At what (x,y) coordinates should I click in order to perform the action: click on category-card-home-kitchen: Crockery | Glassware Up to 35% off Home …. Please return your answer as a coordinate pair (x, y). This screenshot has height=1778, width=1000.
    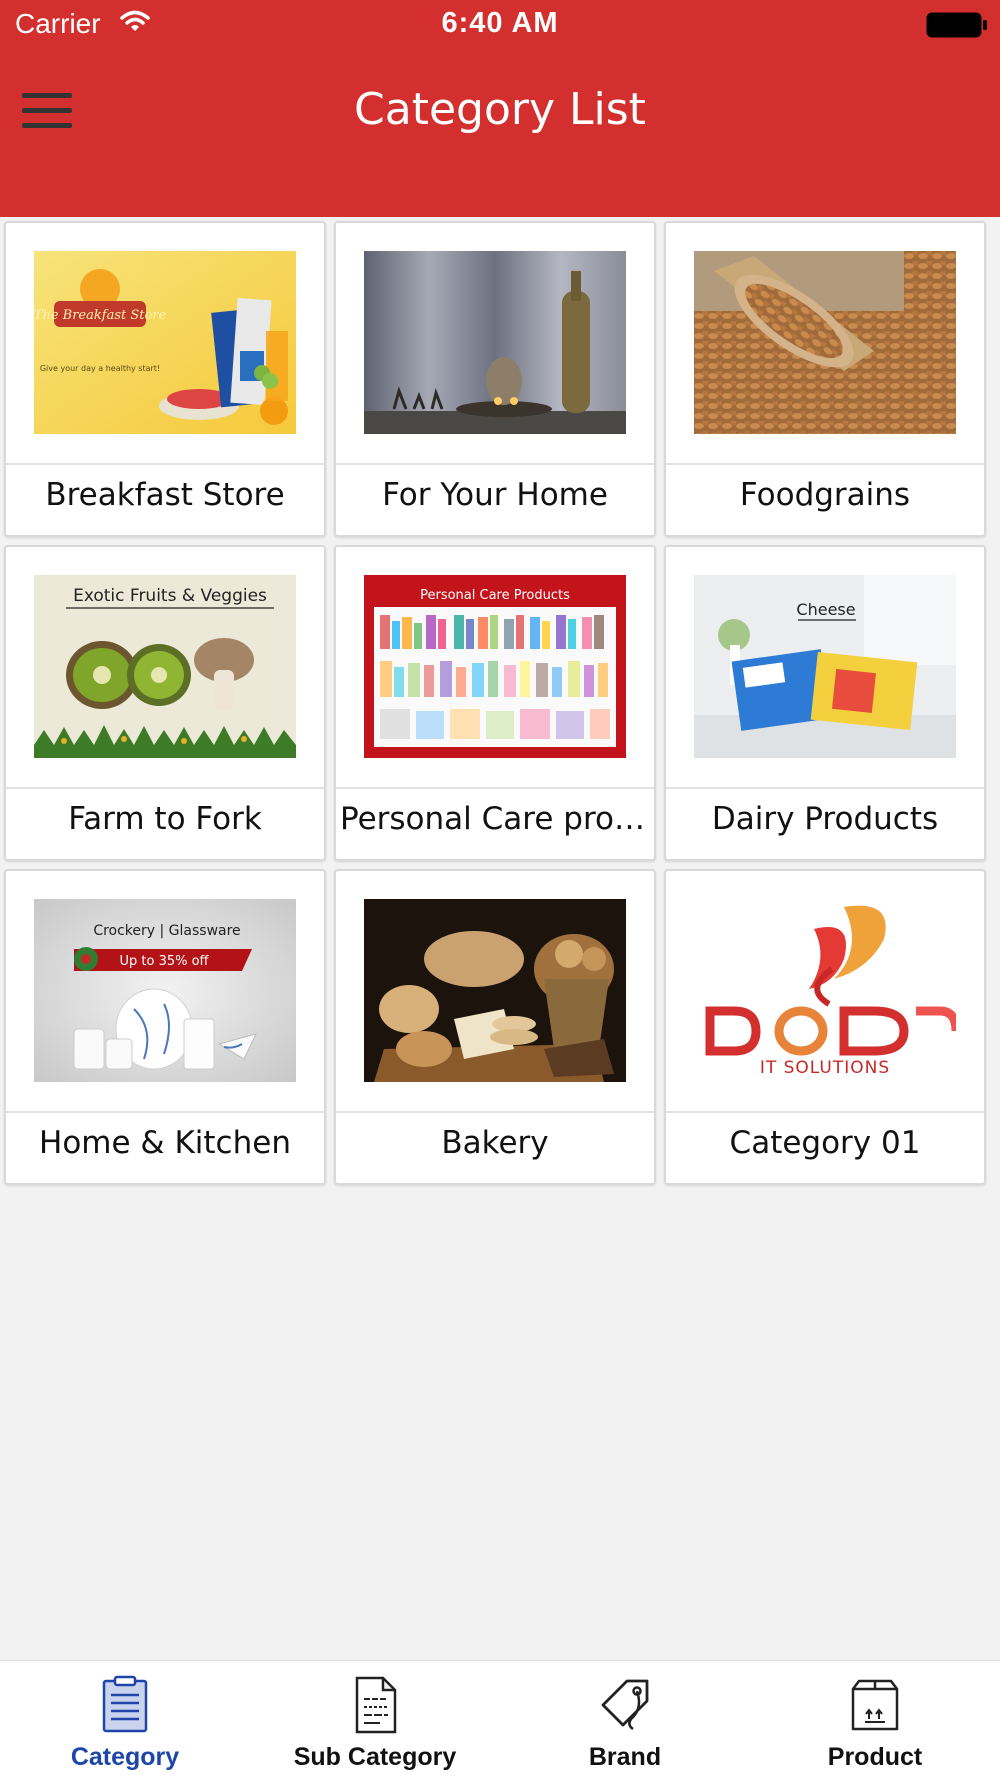
    Looking at the image, I should click on (165, 1027).